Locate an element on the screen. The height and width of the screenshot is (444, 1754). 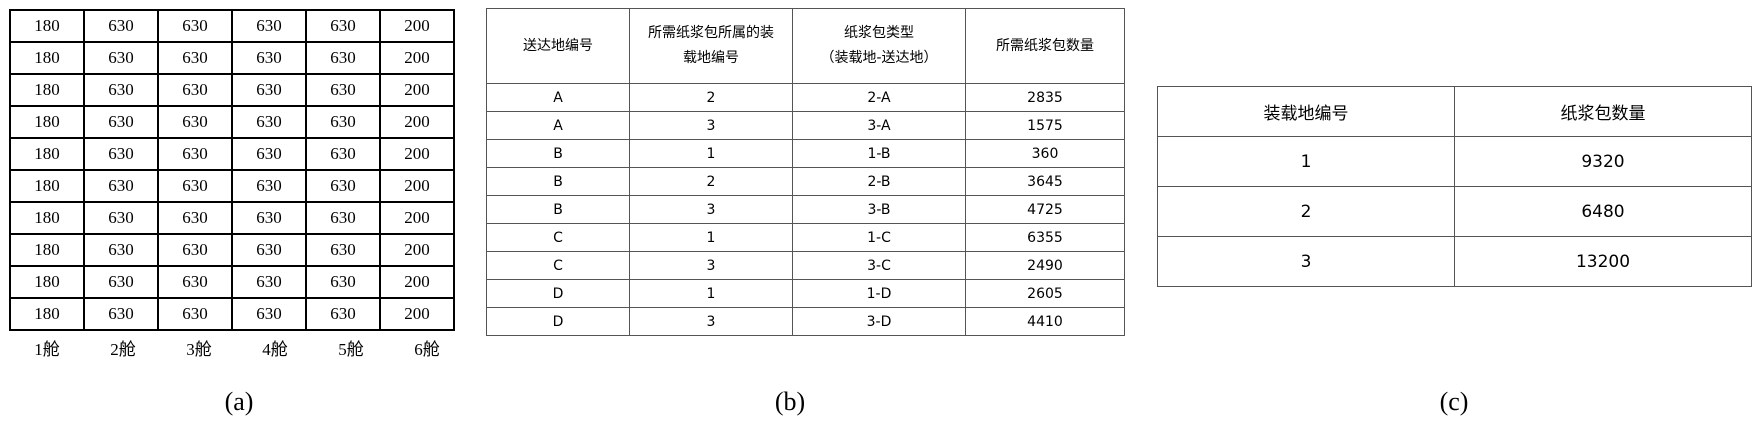
column-header-line: 送达地编号 is located at coordinates (558, 45).